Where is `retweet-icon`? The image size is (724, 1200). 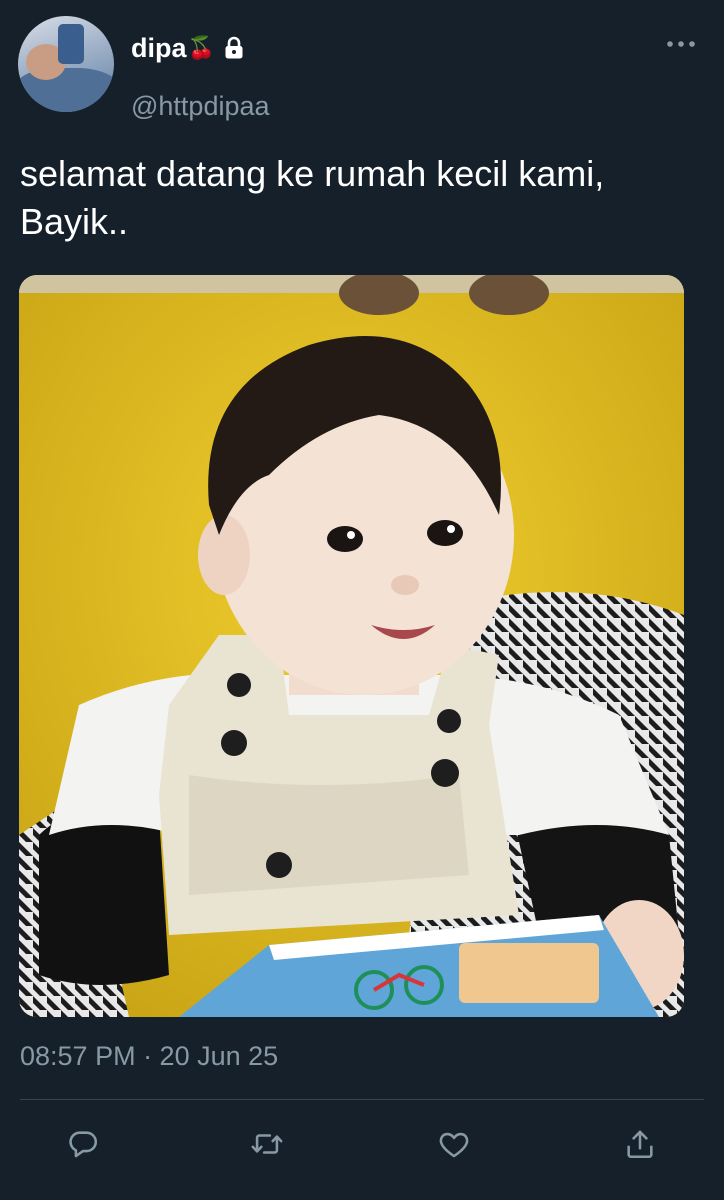 retweet-icon is located at coordinates (267, 1144).